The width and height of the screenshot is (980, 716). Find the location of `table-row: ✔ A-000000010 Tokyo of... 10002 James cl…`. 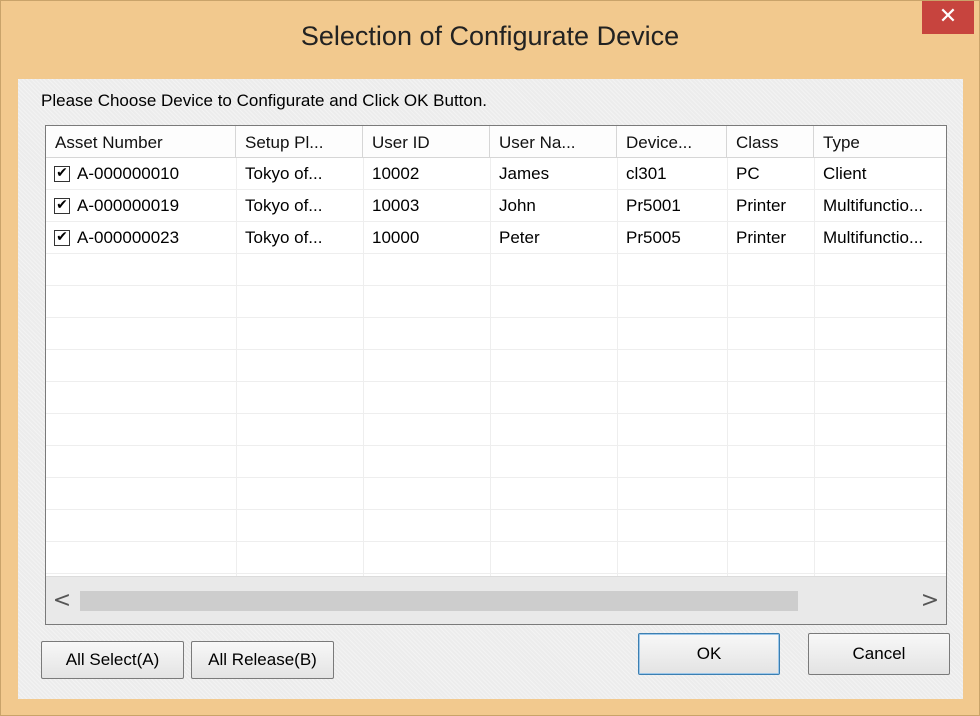

table-row: ✔ A-000000010 Tokyo of... 10002 James cl… is located at coordinates (496, 174).